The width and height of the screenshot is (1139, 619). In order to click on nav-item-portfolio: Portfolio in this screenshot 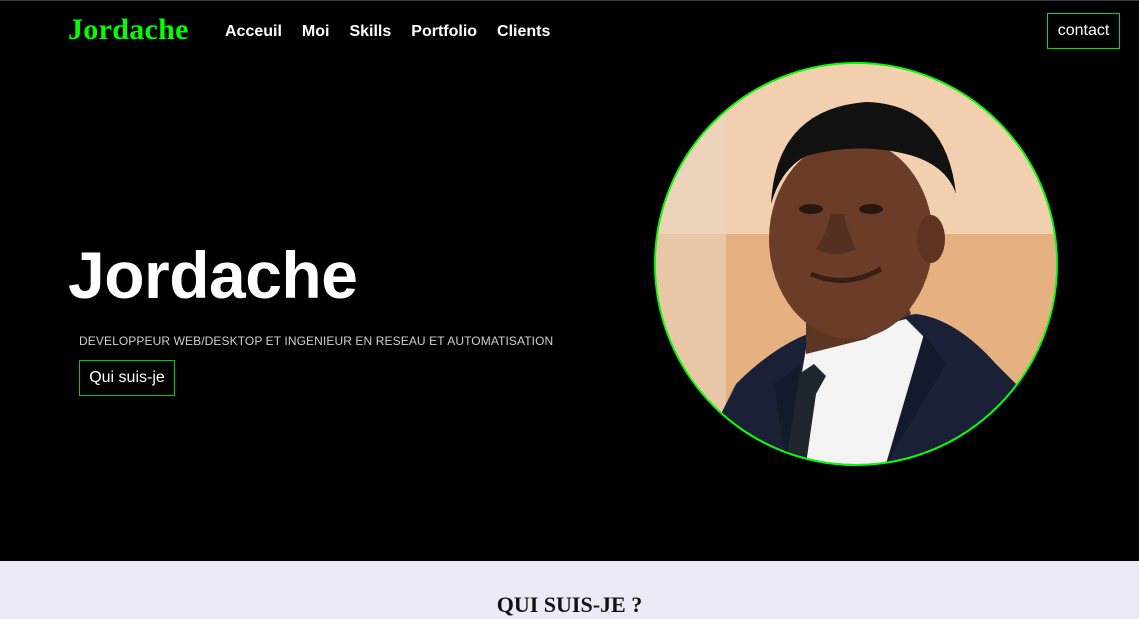, I will do `click(444, 32)`.